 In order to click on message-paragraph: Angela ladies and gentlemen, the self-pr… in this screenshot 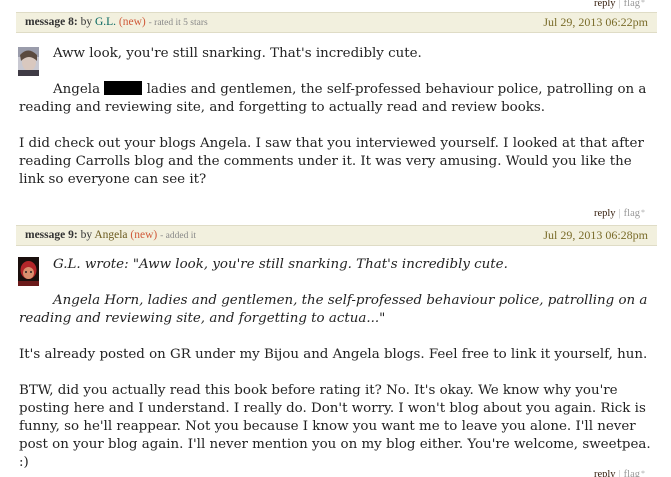, I will do `click(335, 99)`.